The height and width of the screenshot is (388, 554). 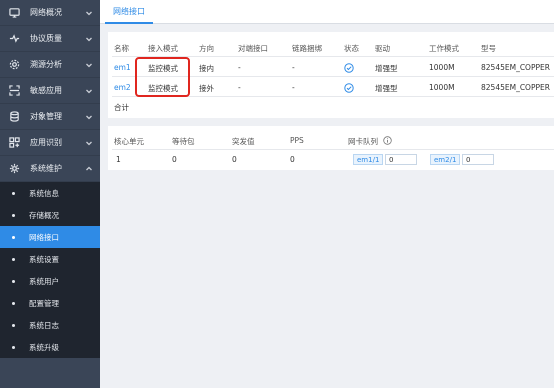 What do you see at coordinates (206, 88) in the screenshot?
I see `direction-value: 接外` at bounding box center [206, 88].